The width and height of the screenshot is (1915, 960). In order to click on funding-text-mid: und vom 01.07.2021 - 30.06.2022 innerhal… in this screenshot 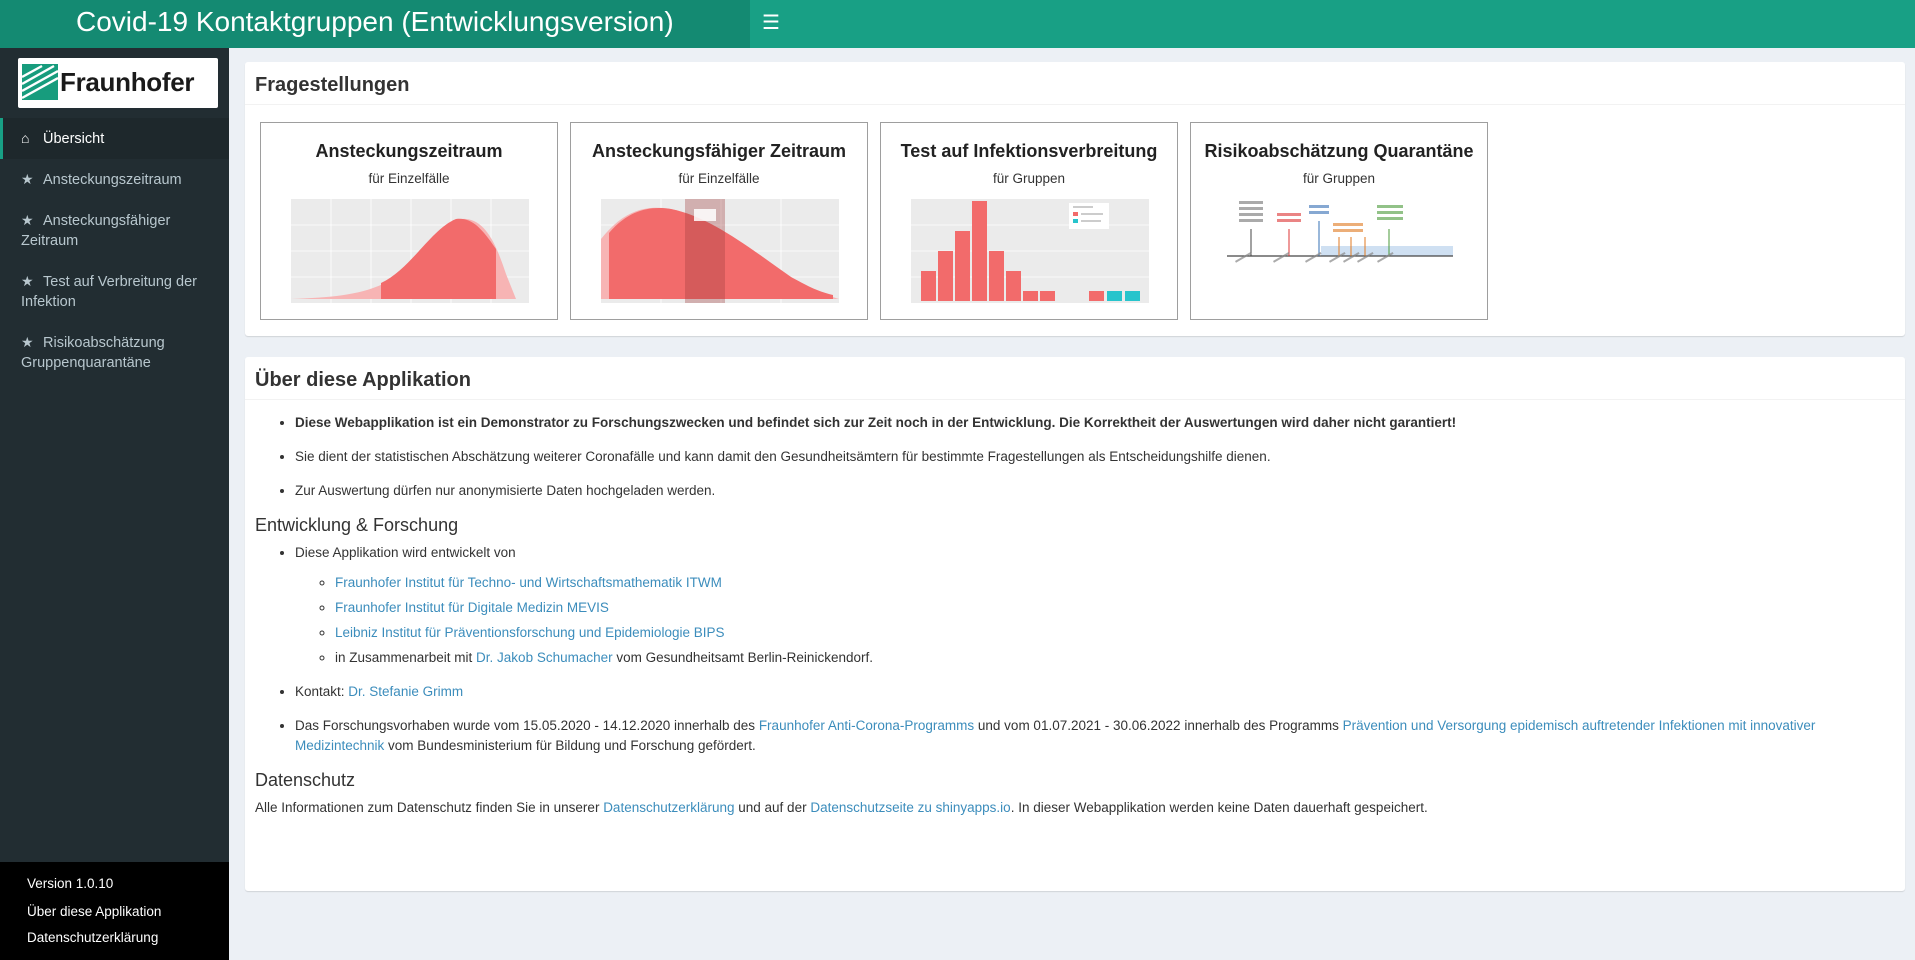, I will do `click(1158, 725)`.